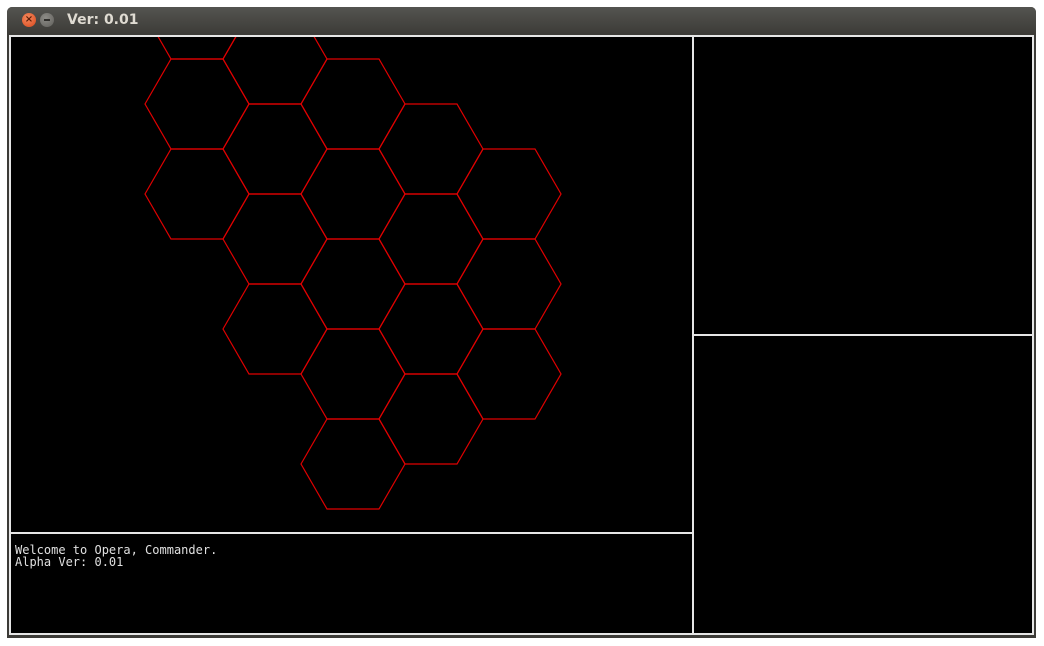 This screenshot has height=646, width=1044. What do you see at coordinates (103, 20) in the screenshot?
I see `window-title: Ver: 0.01` at bounding box center [103, 20].